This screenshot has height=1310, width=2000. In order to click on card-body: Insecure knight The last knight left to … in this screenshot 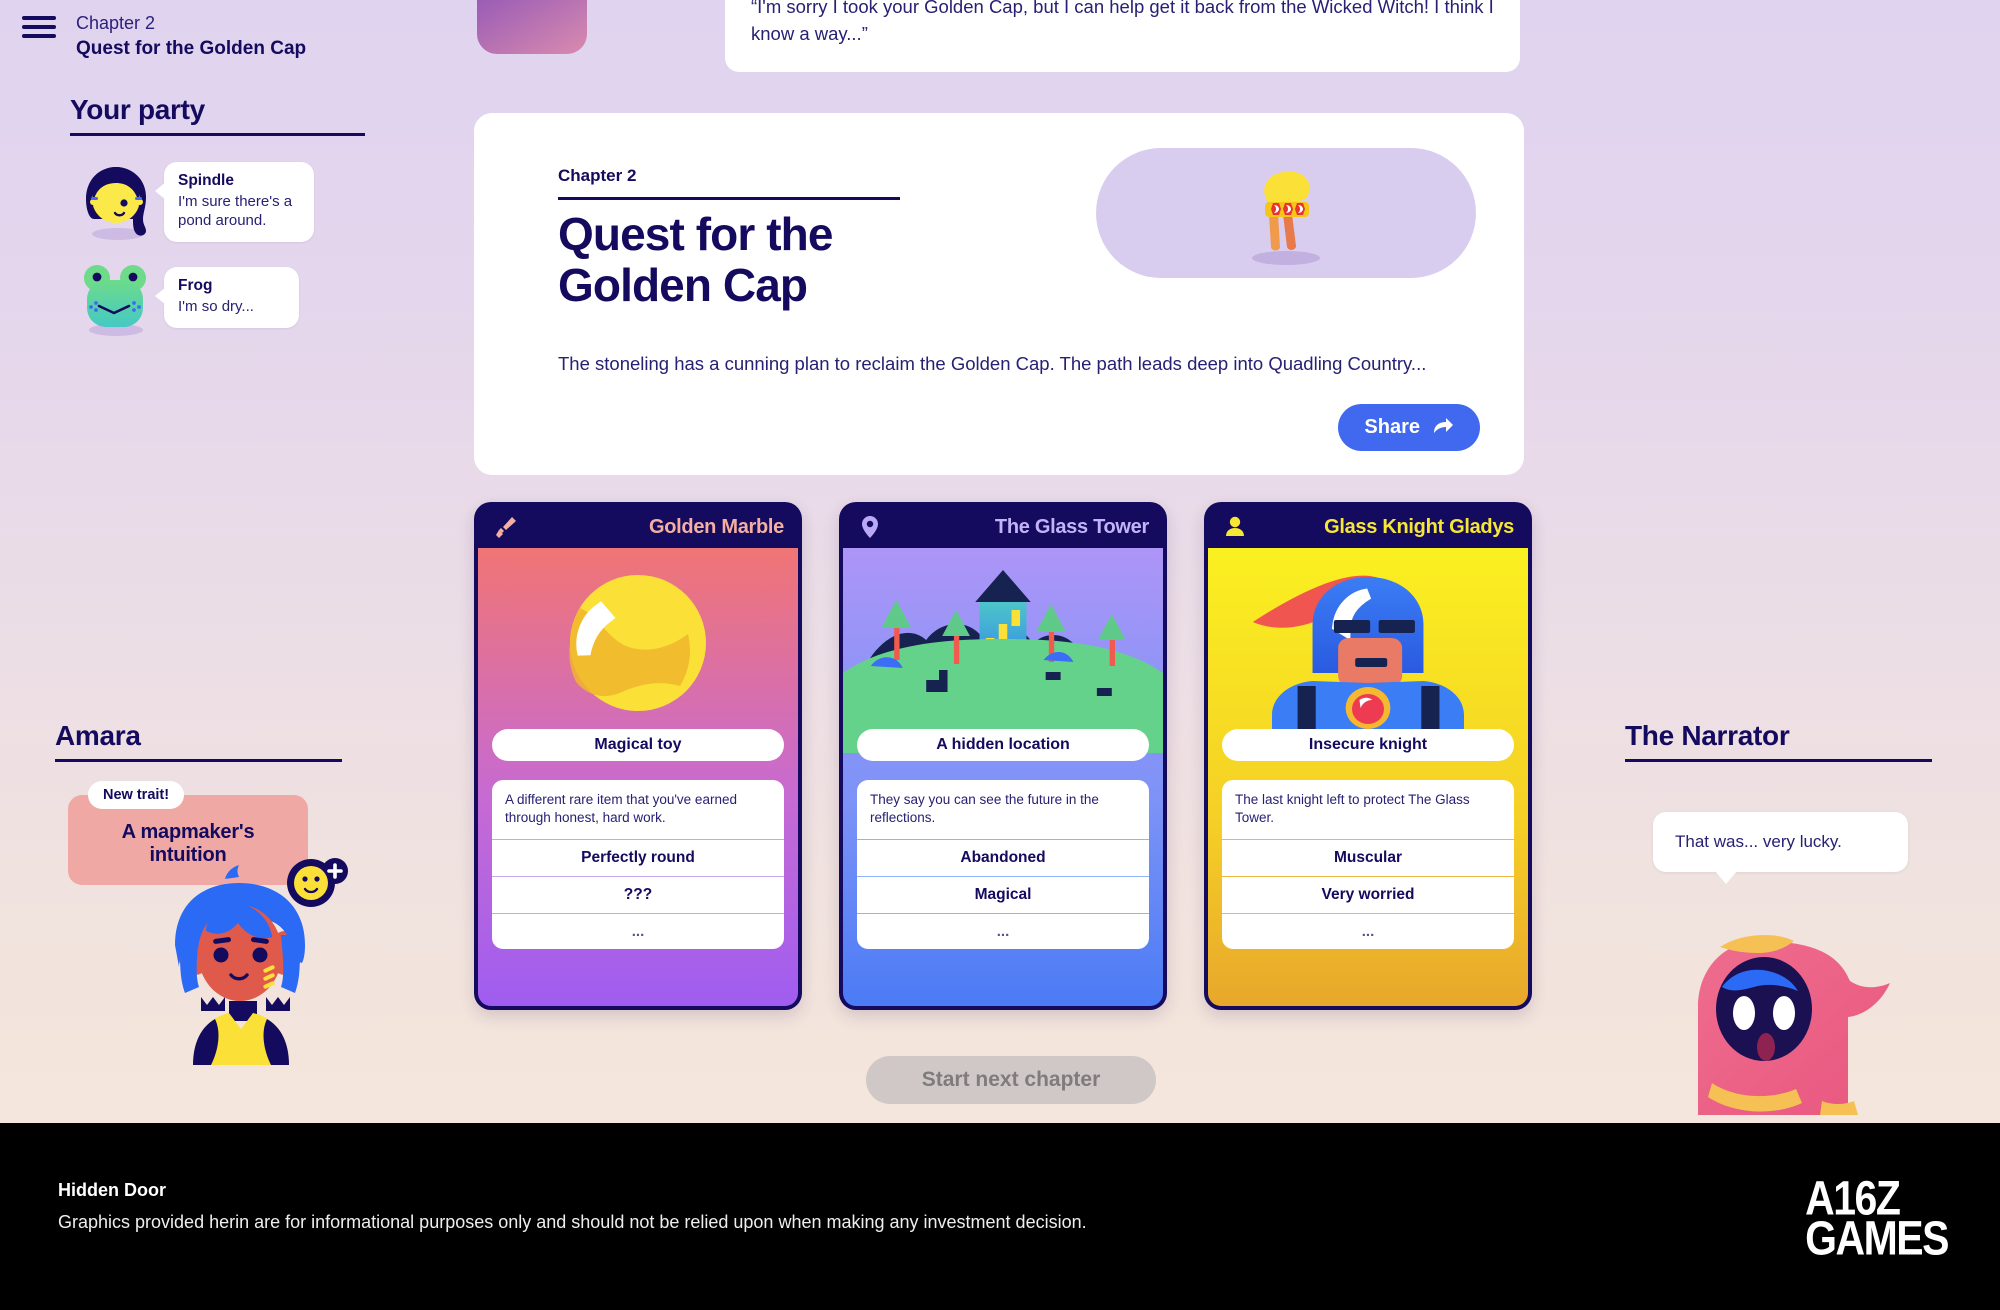, I will do `click(1368, 777)`.